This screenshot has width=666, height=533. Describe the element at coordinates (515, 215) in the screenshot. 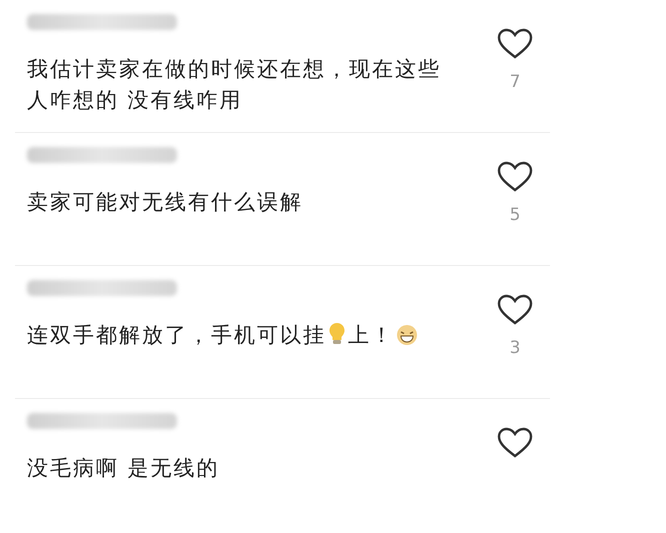

I see `like-count: 5` at that location.